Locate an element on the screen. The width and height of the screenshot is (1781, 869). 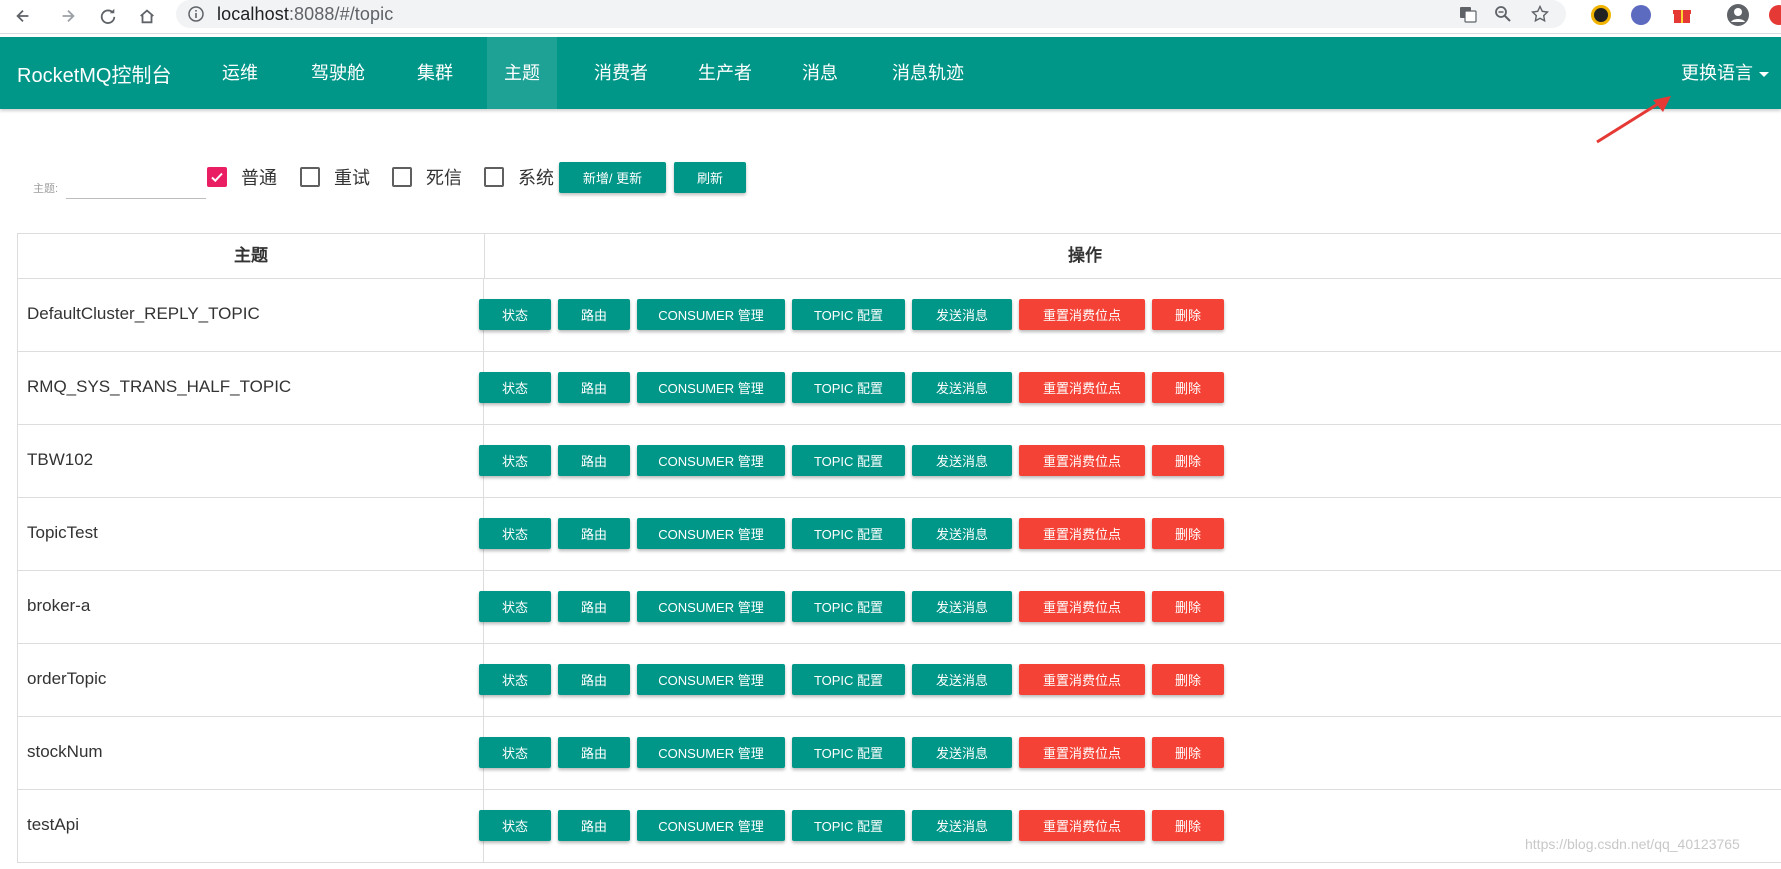
gift-icon is located at coordinates (1682, 15).